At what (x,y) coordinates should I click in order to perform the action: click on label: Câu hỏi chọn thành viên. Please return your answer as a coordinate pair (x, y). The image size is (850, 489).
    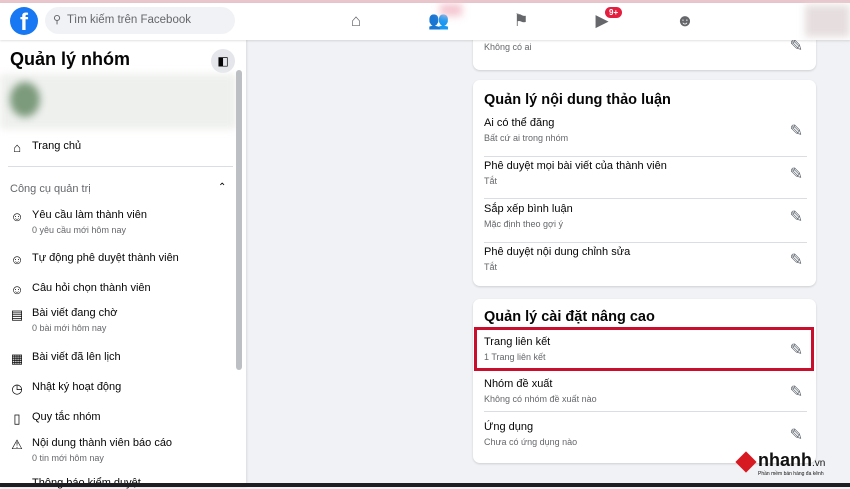
    Looking at the image, I should click on (91, 288).